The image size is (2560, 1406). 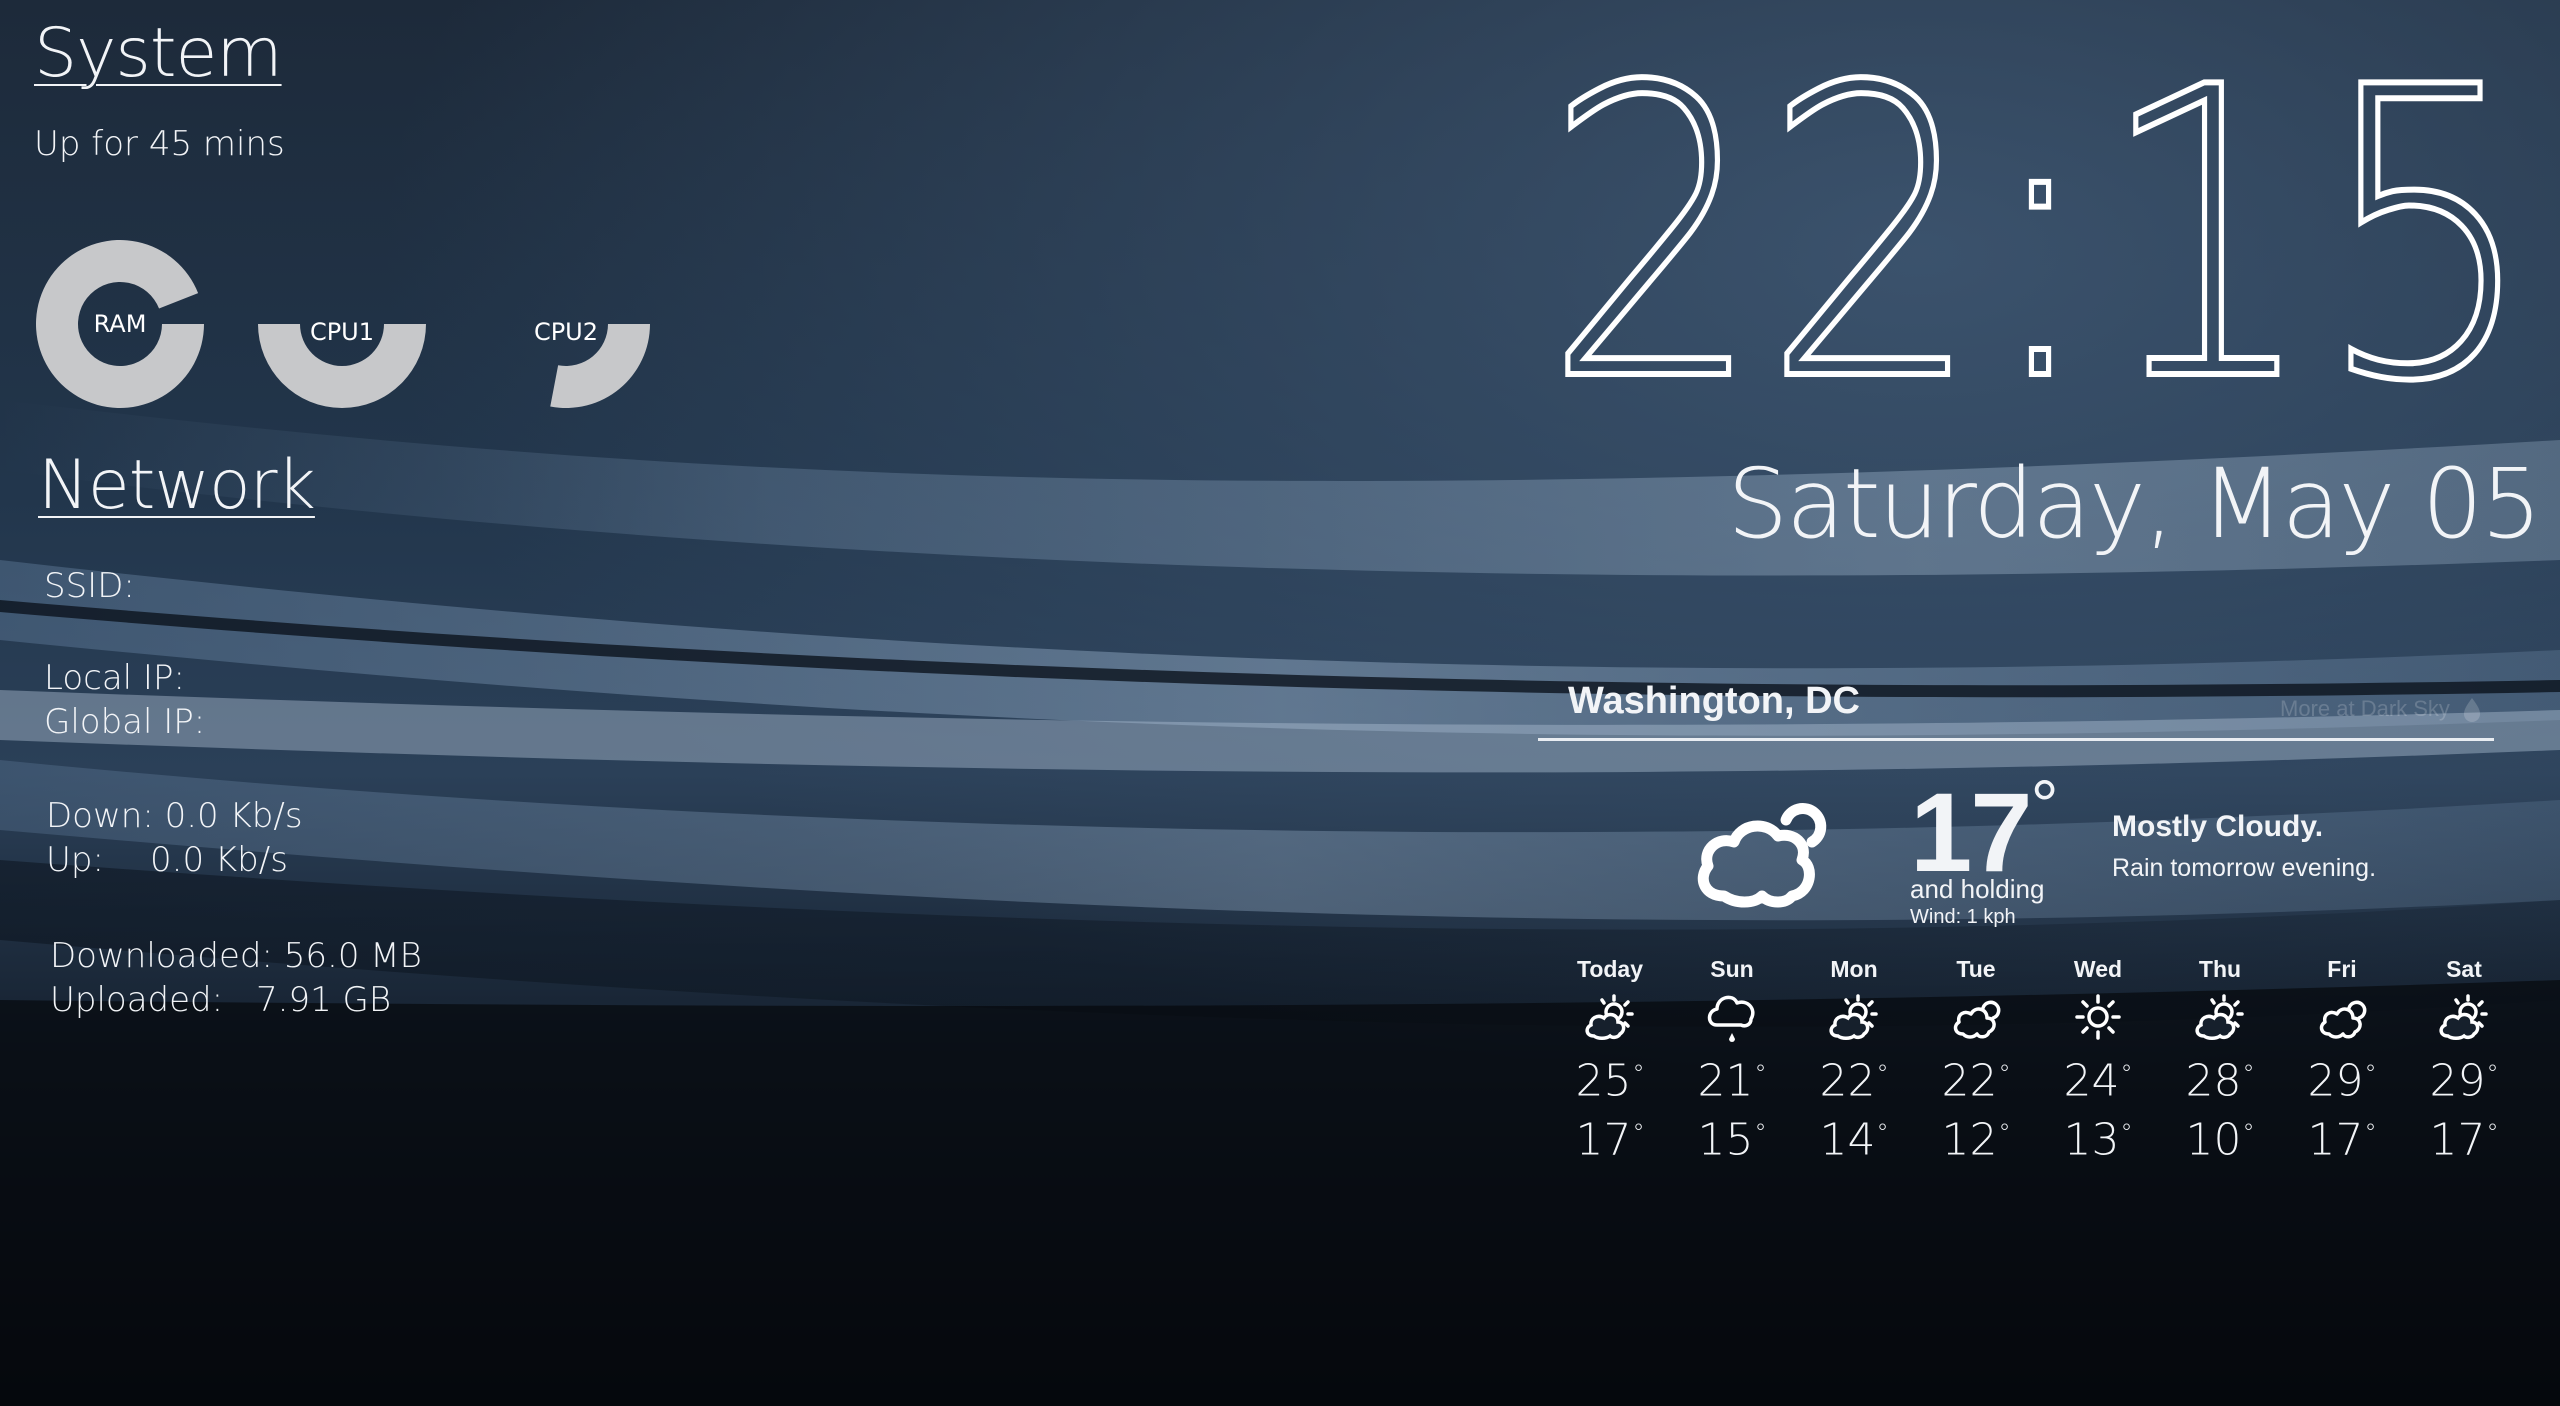 I want to click on ssid-label: SSID:, so click(x=89, y=586).